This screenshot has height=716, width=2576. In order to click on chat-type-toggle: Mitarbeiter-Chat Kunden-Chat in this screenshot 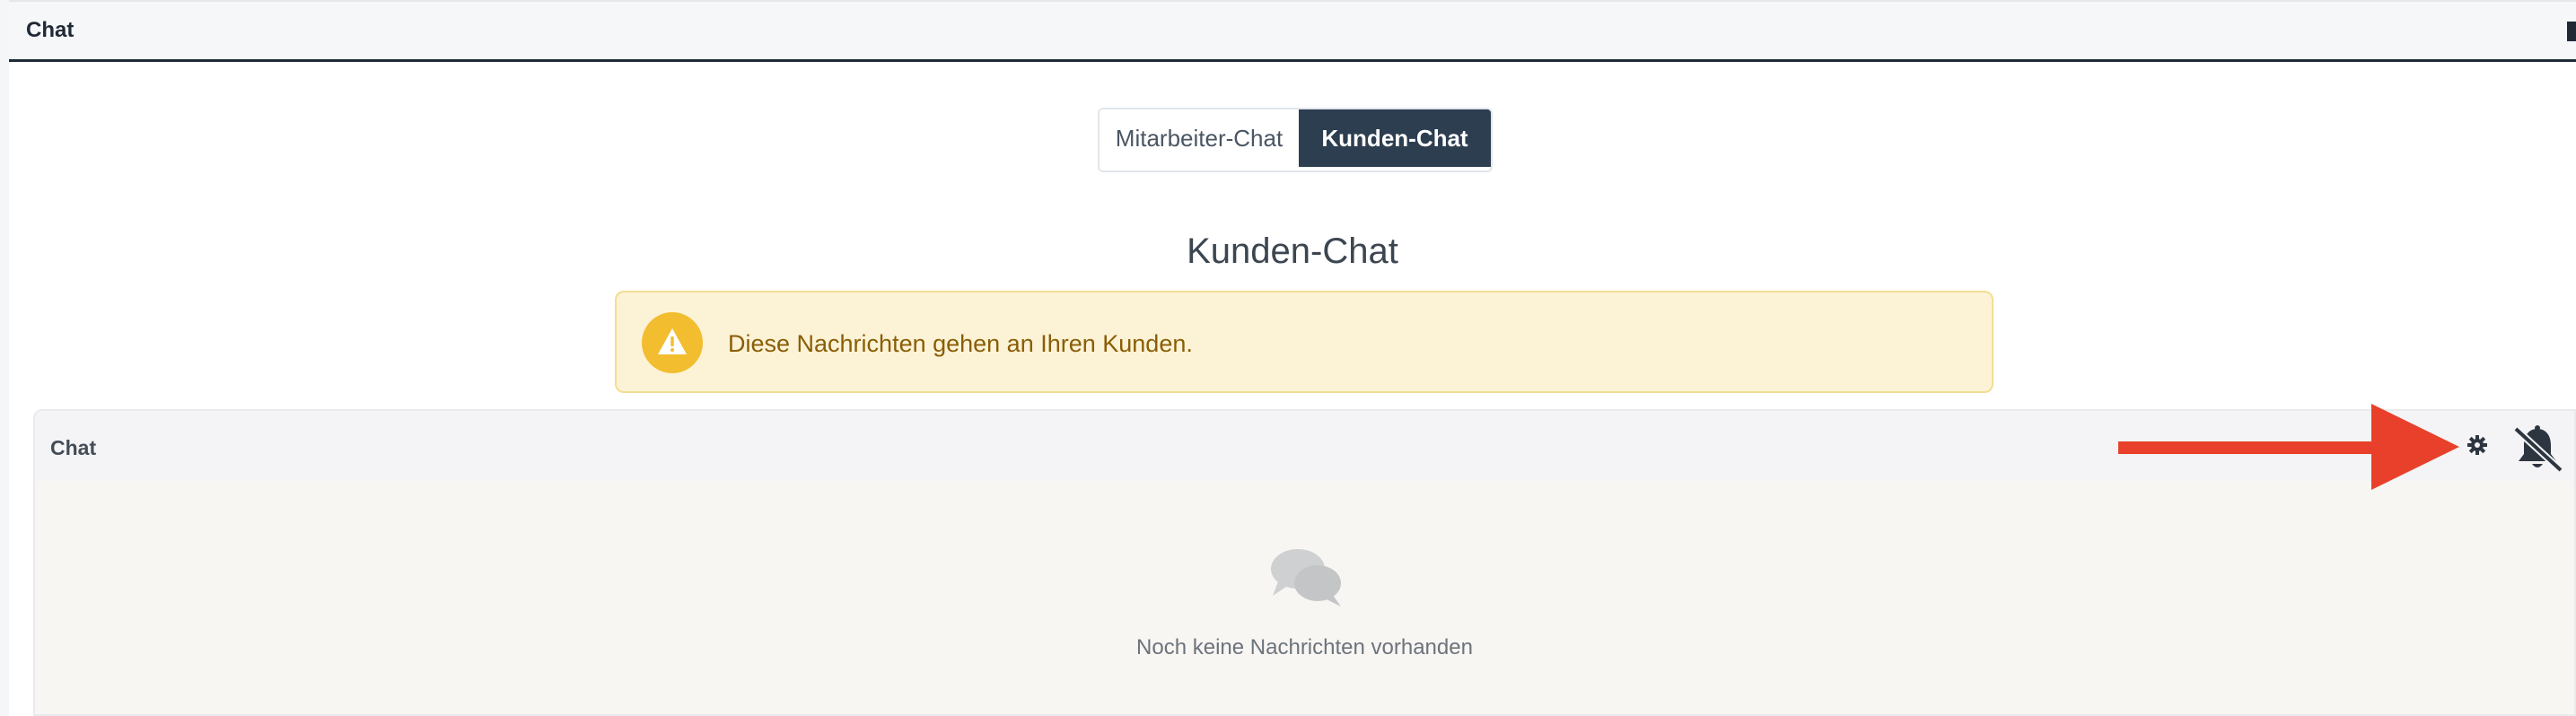, I will do `click(1295, 140)`.